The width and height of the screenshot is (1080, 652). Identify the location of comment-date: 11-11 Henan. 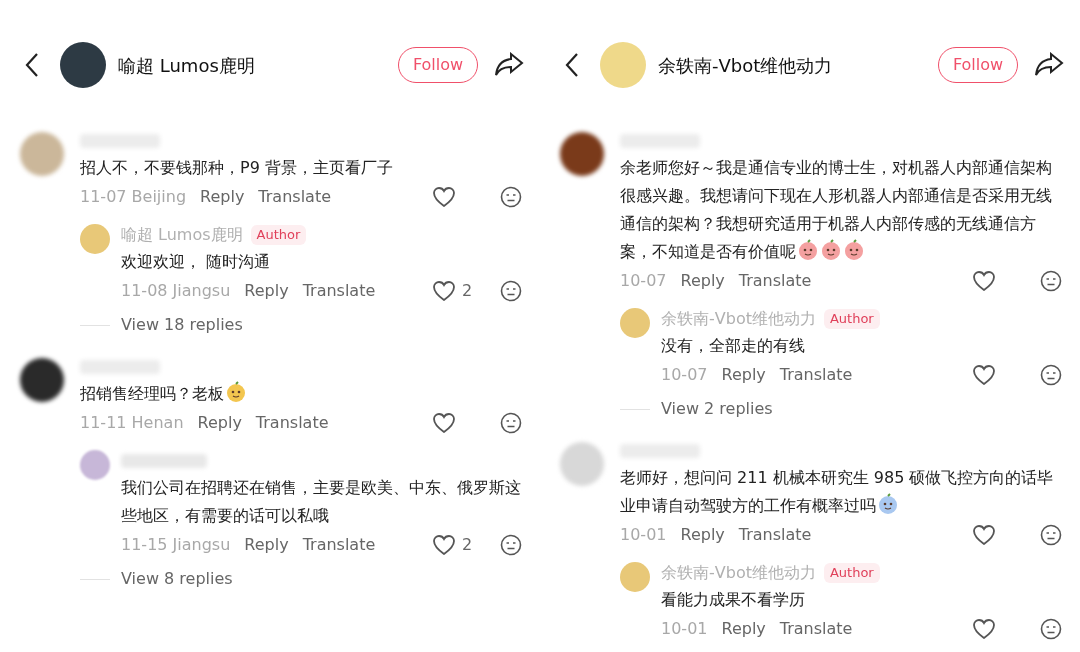
(132, 423).